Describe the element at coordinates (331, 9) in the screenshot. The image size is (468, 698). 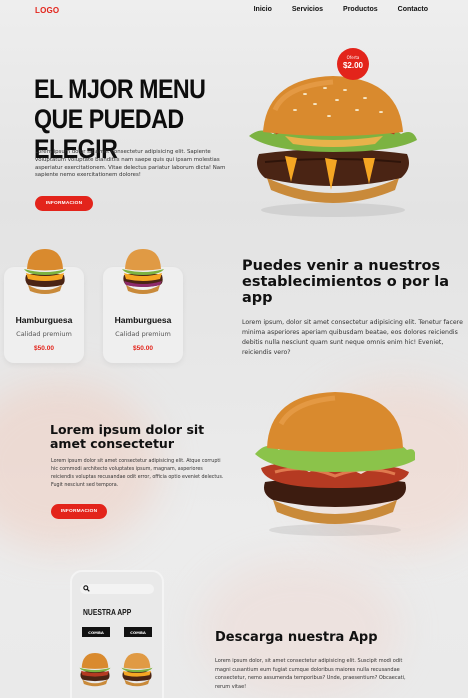
I see `nav-menu: Inicio Servicios Productos Contacto` at that location.